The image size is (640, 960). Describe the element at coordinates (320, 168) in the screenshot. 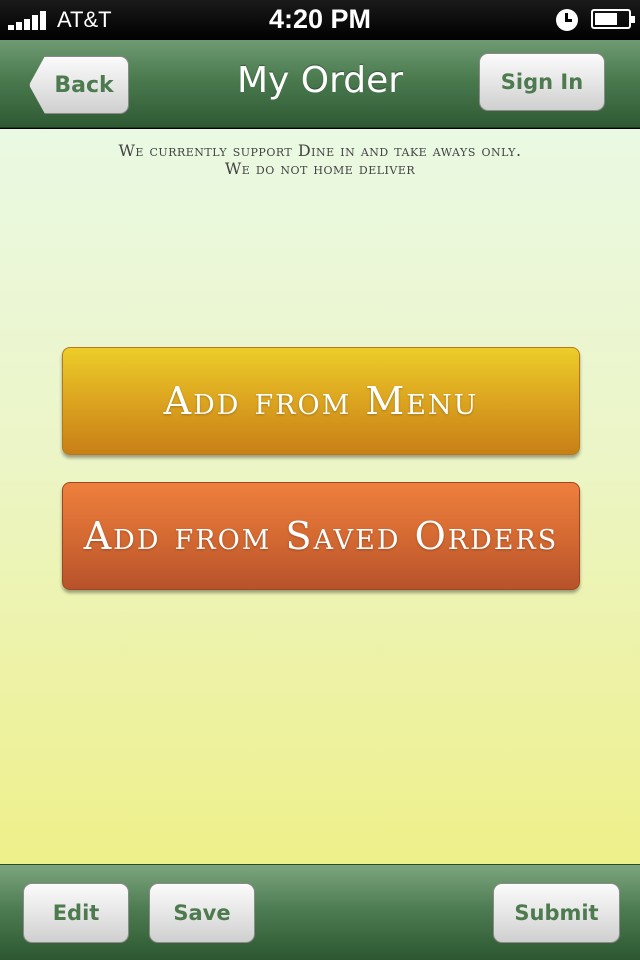

I see `notice-line-2: We do not home deliver` at that location.